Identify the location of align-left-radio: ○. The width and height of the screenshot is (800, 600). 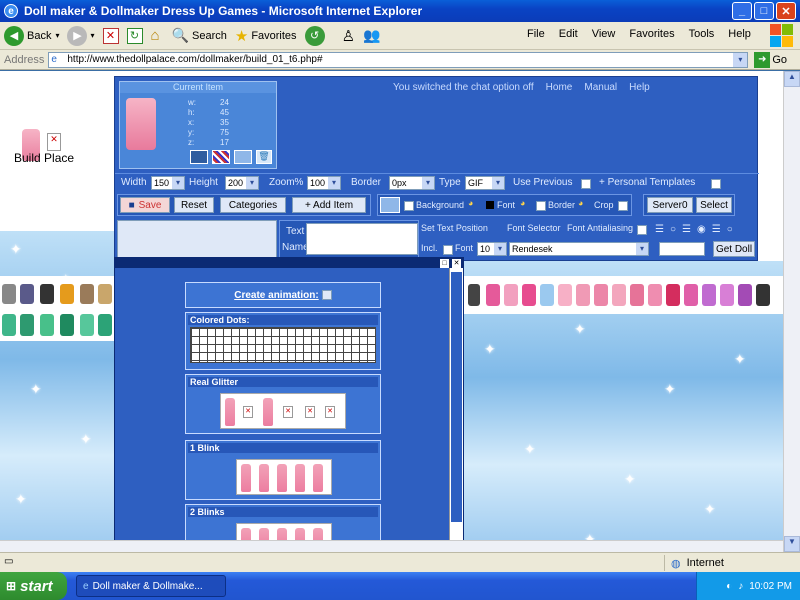
(673, 229).